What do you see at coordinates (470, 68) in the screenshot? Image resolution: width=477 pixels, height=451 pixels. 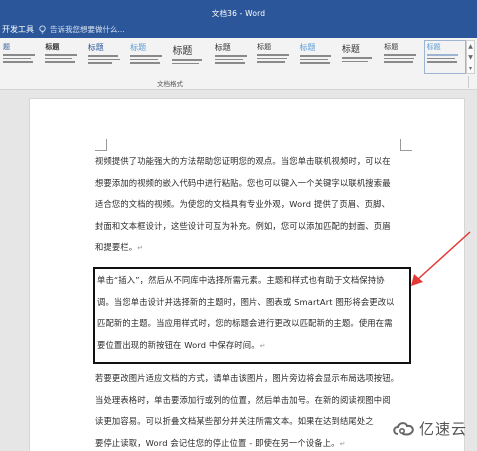 I see `expand-gallery-icon: ▾` at bounding box center [470, 68].